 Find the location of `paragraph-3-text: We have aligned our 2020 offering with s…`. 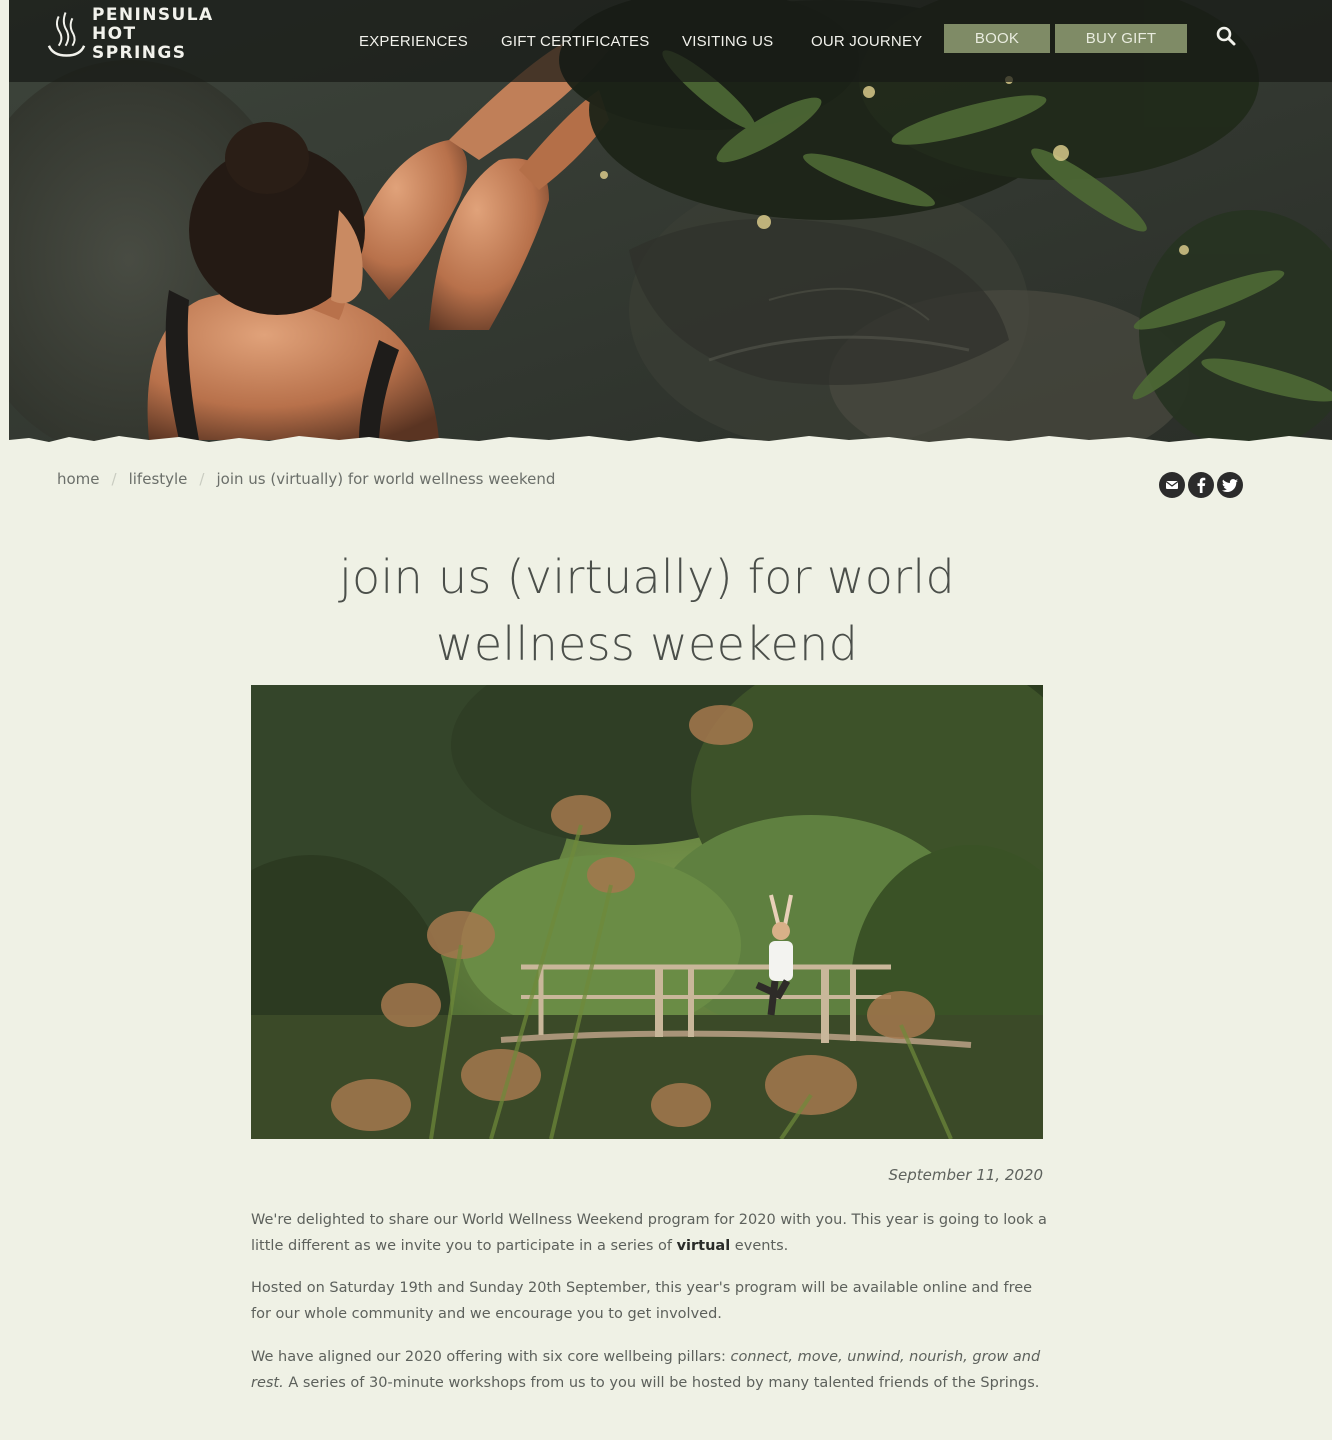

paragraph-3-text: We have aligned our 2020 offering with s… is located at coordinates (491, 1357).